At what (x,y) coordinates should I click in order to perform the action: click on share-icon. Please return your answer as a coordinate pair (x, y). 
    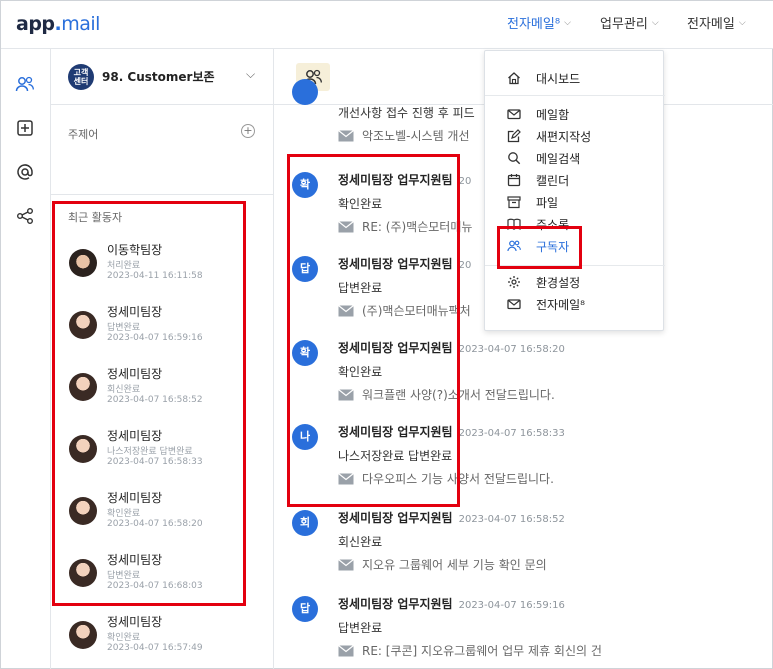
    Looking at the image, I should click on (25, 216).